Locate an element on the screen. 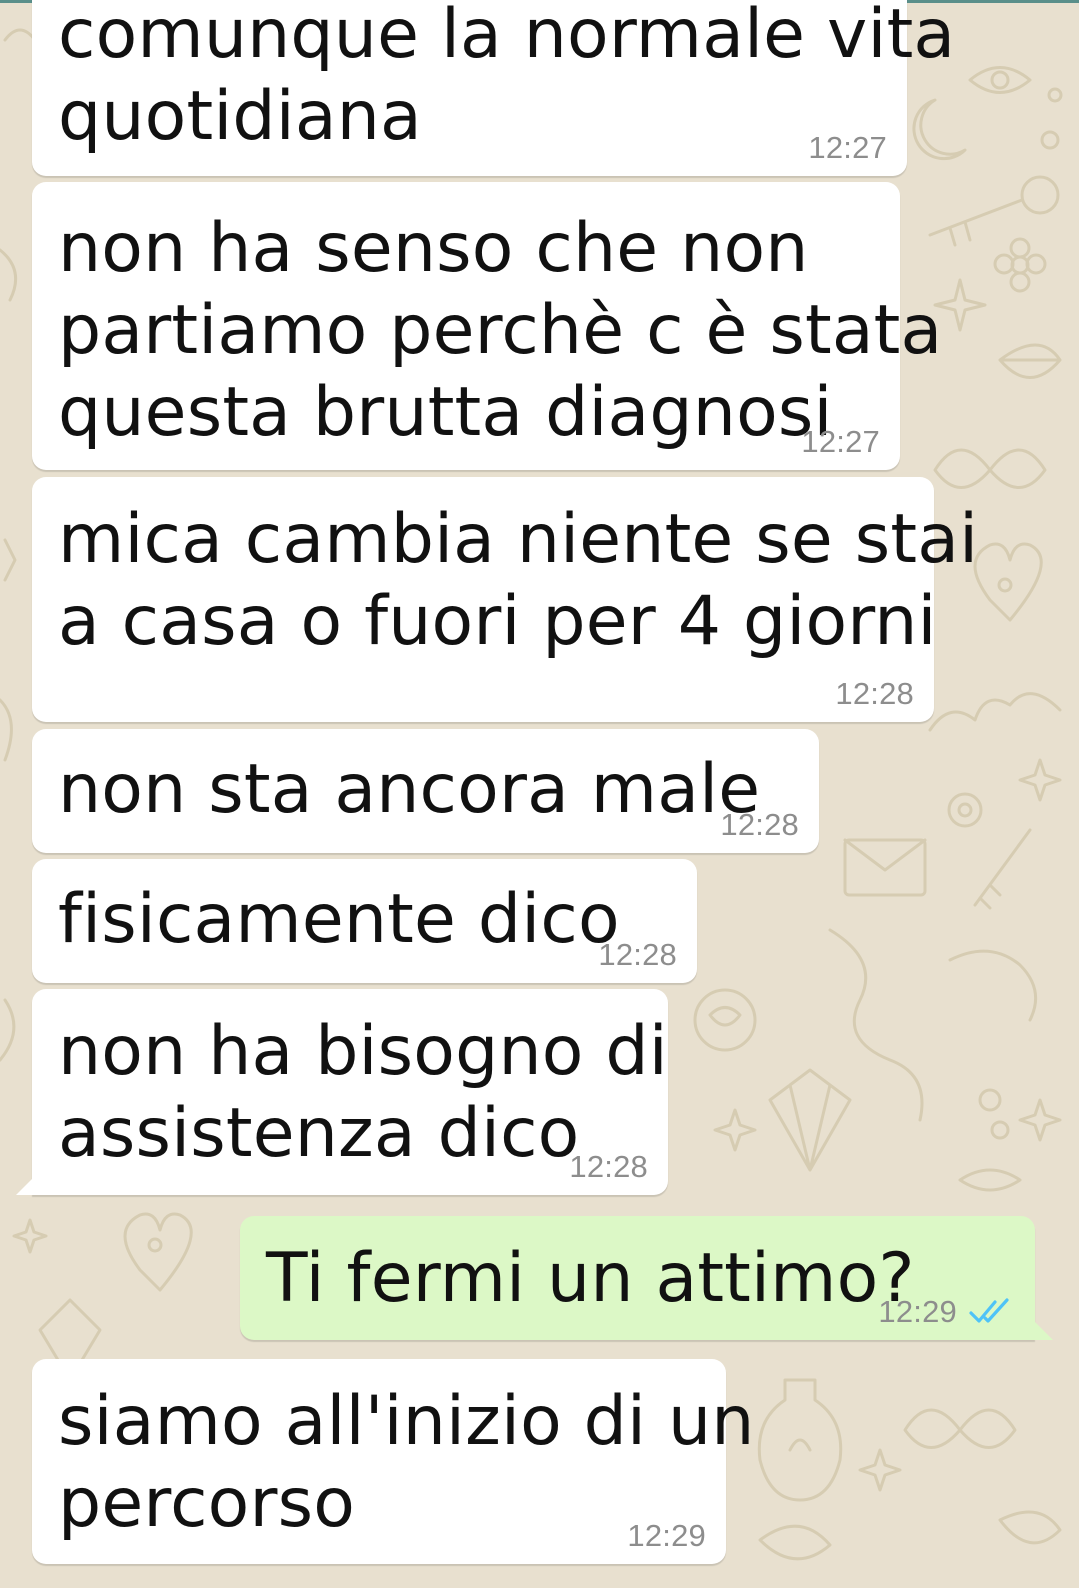  incoming-bubble-tail is located at coordinates (25, 1186).